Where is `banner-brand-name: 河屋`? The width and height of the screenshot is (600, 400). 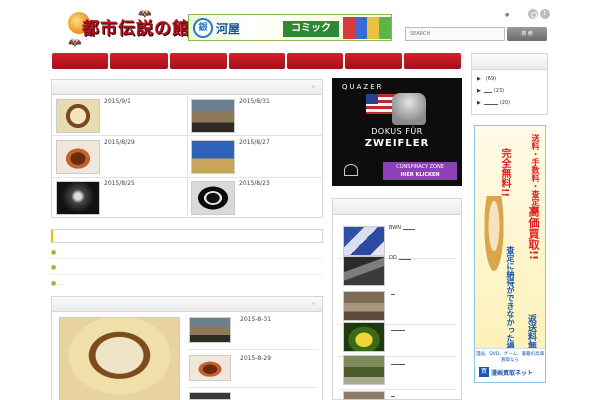 banner-brand-name: 河屋 is located at coordinates (228, 29).